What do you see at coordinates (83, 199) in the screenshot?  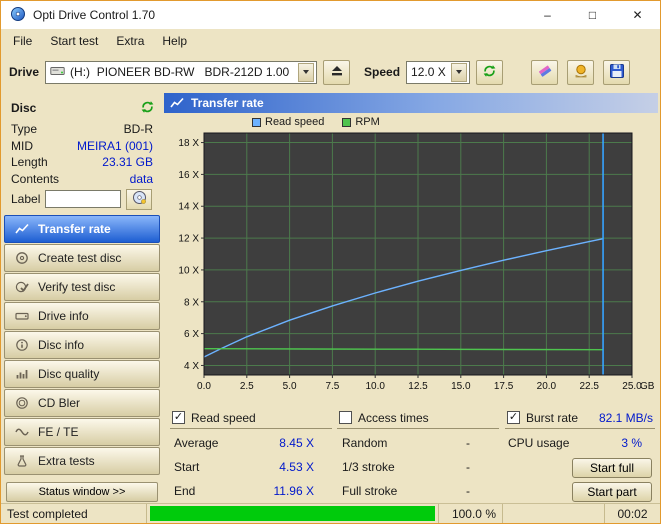 I see `label-input` at bounding box center [83, 199].